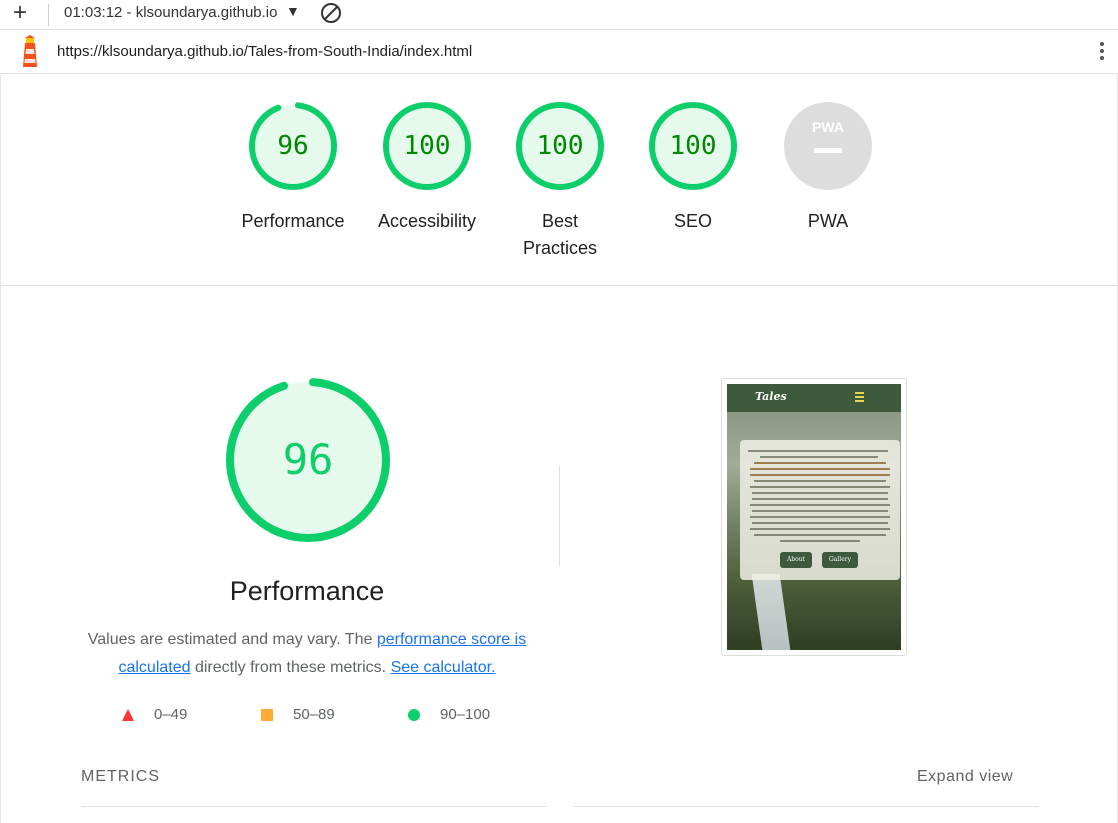 This screenshot has height=823, width=1118. Describe the element at coordinates (314, 714) in the screenshot. I see `legend-average-range: 50–89` at that location.